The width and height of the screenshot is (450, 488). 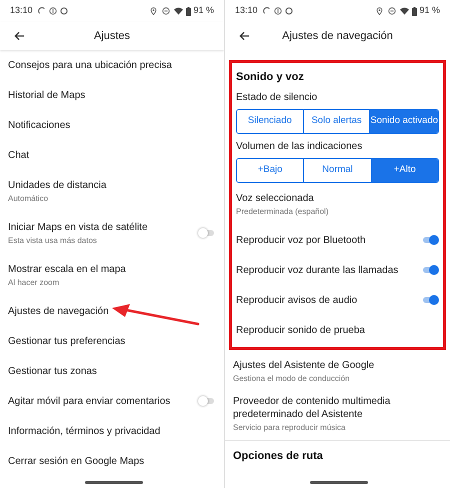 What do you see at coordinates (337, 408) in the screenshot?
I see `setting-label: Proveedor de contenido multimedia predeterminado del Asistente` at bounding box center [337, 408].